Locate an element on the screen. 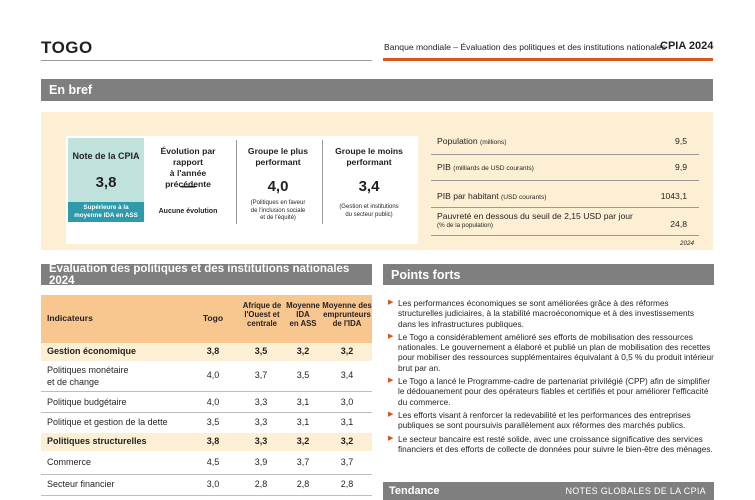 Image resolution: width=755 pixels, height=500 pixels. table-row: Politiques structurelles 3,8 3,3 3,2 3,2 is located at coordinates (206, 442).